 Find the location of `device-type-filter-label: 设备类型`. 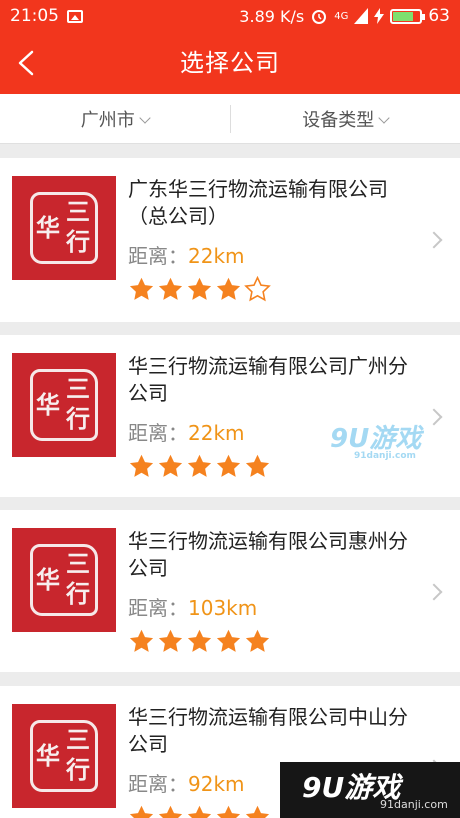

device-type-filter-label: 设备类型 is located at coordinates (338, 120).